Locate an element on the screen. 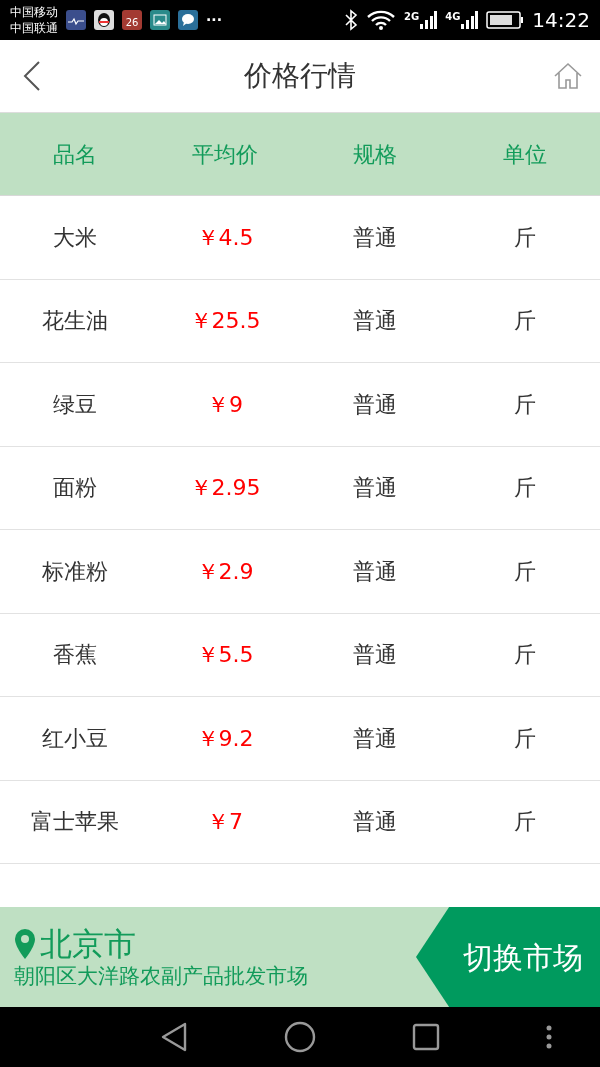  calendar-app-icon: 26 is located at coordinates (132, 20).